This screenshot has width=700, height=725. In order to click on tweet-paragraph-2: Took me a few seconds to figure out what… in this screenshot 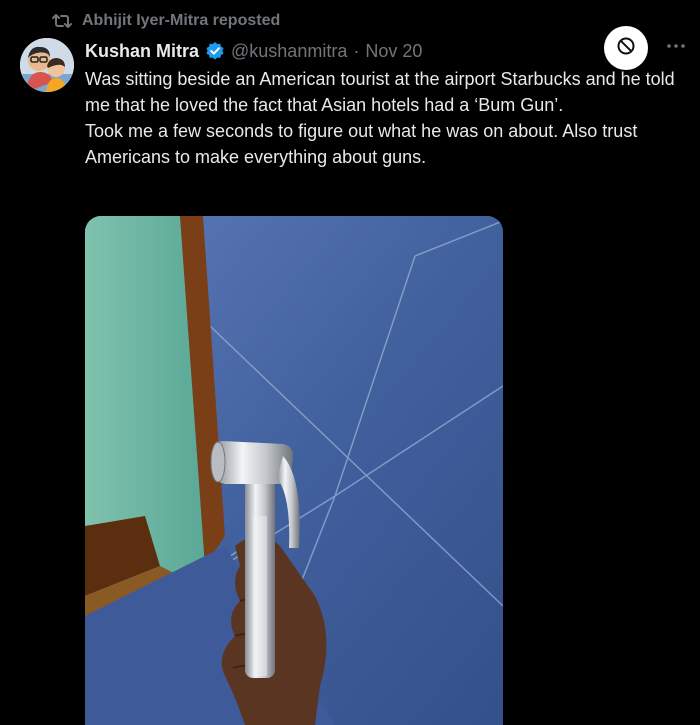, I will do `click(361, 144)`.